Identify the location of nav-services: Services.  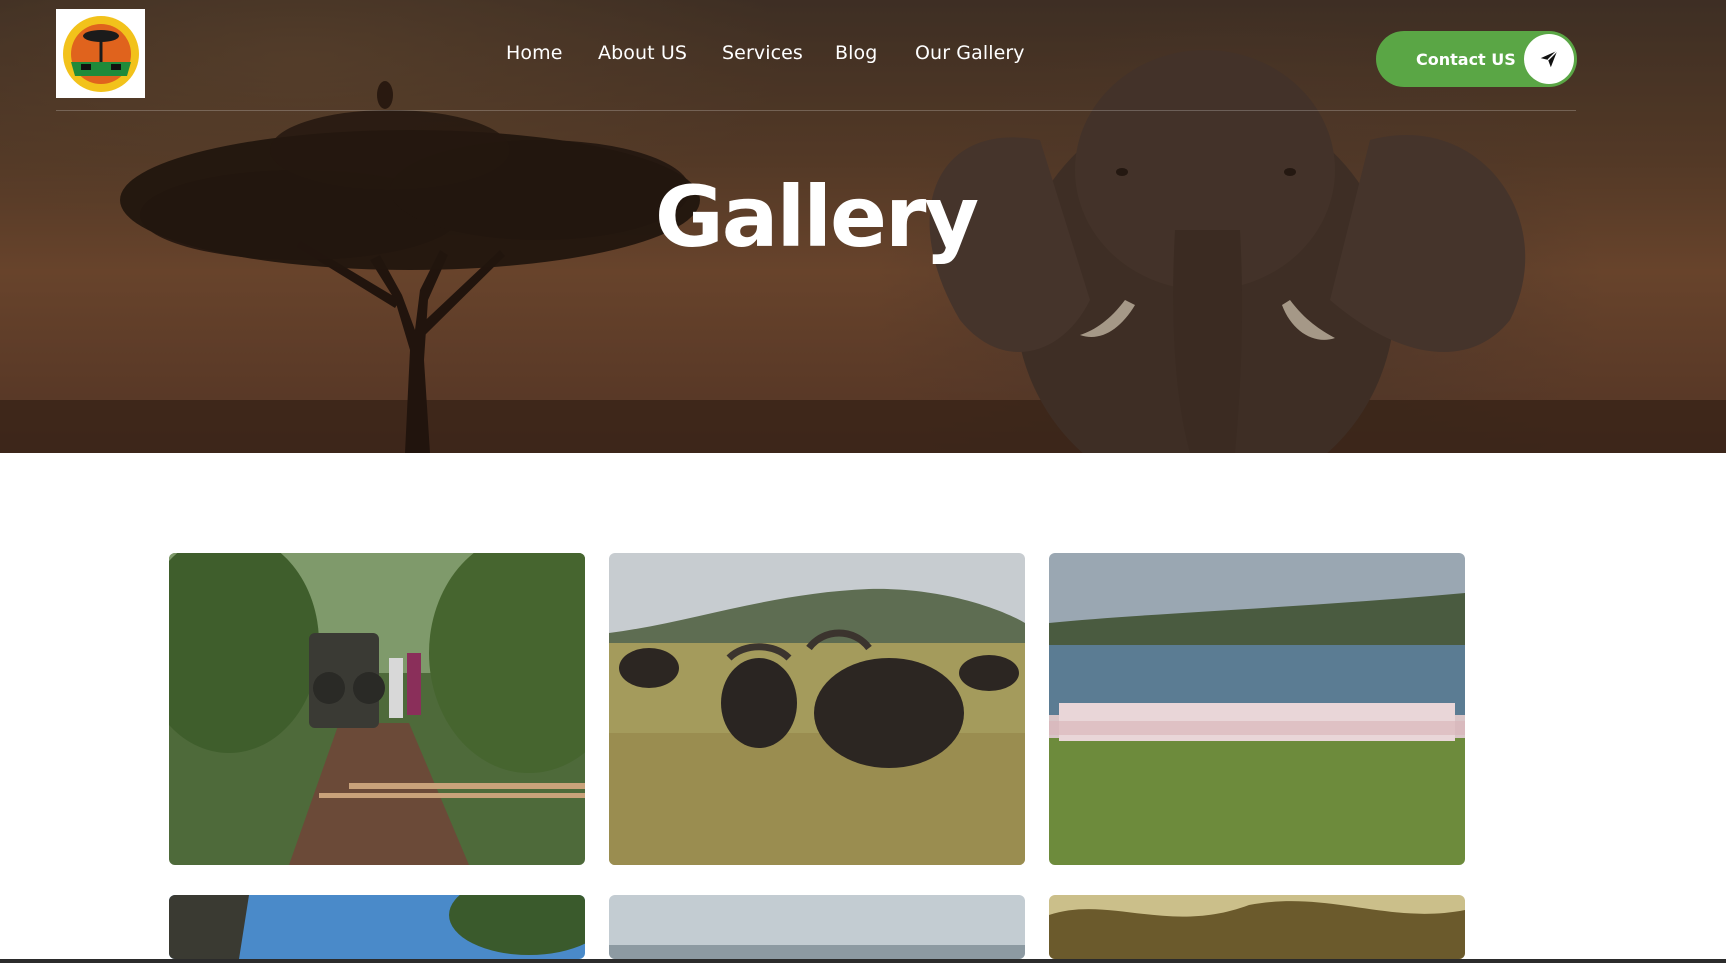
(762, 53).